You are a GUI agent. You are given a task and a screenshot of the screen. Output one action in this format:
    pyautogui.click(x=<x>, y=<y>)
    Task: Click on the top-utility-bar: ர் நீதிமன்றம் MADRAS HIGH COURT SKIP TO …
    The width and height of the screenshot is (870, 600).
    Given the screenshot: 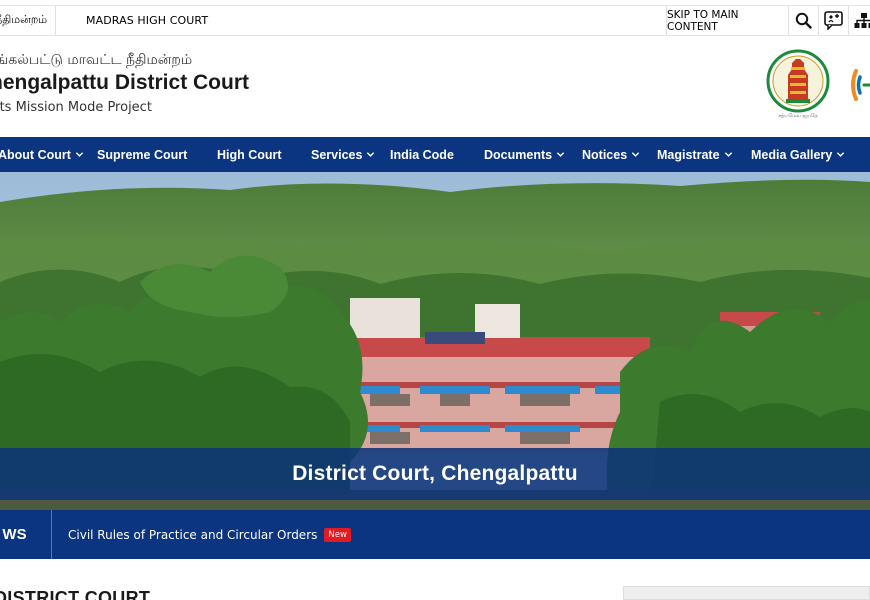 What is the action you would take?
    pyautogui.click(x=435, y=20)
    